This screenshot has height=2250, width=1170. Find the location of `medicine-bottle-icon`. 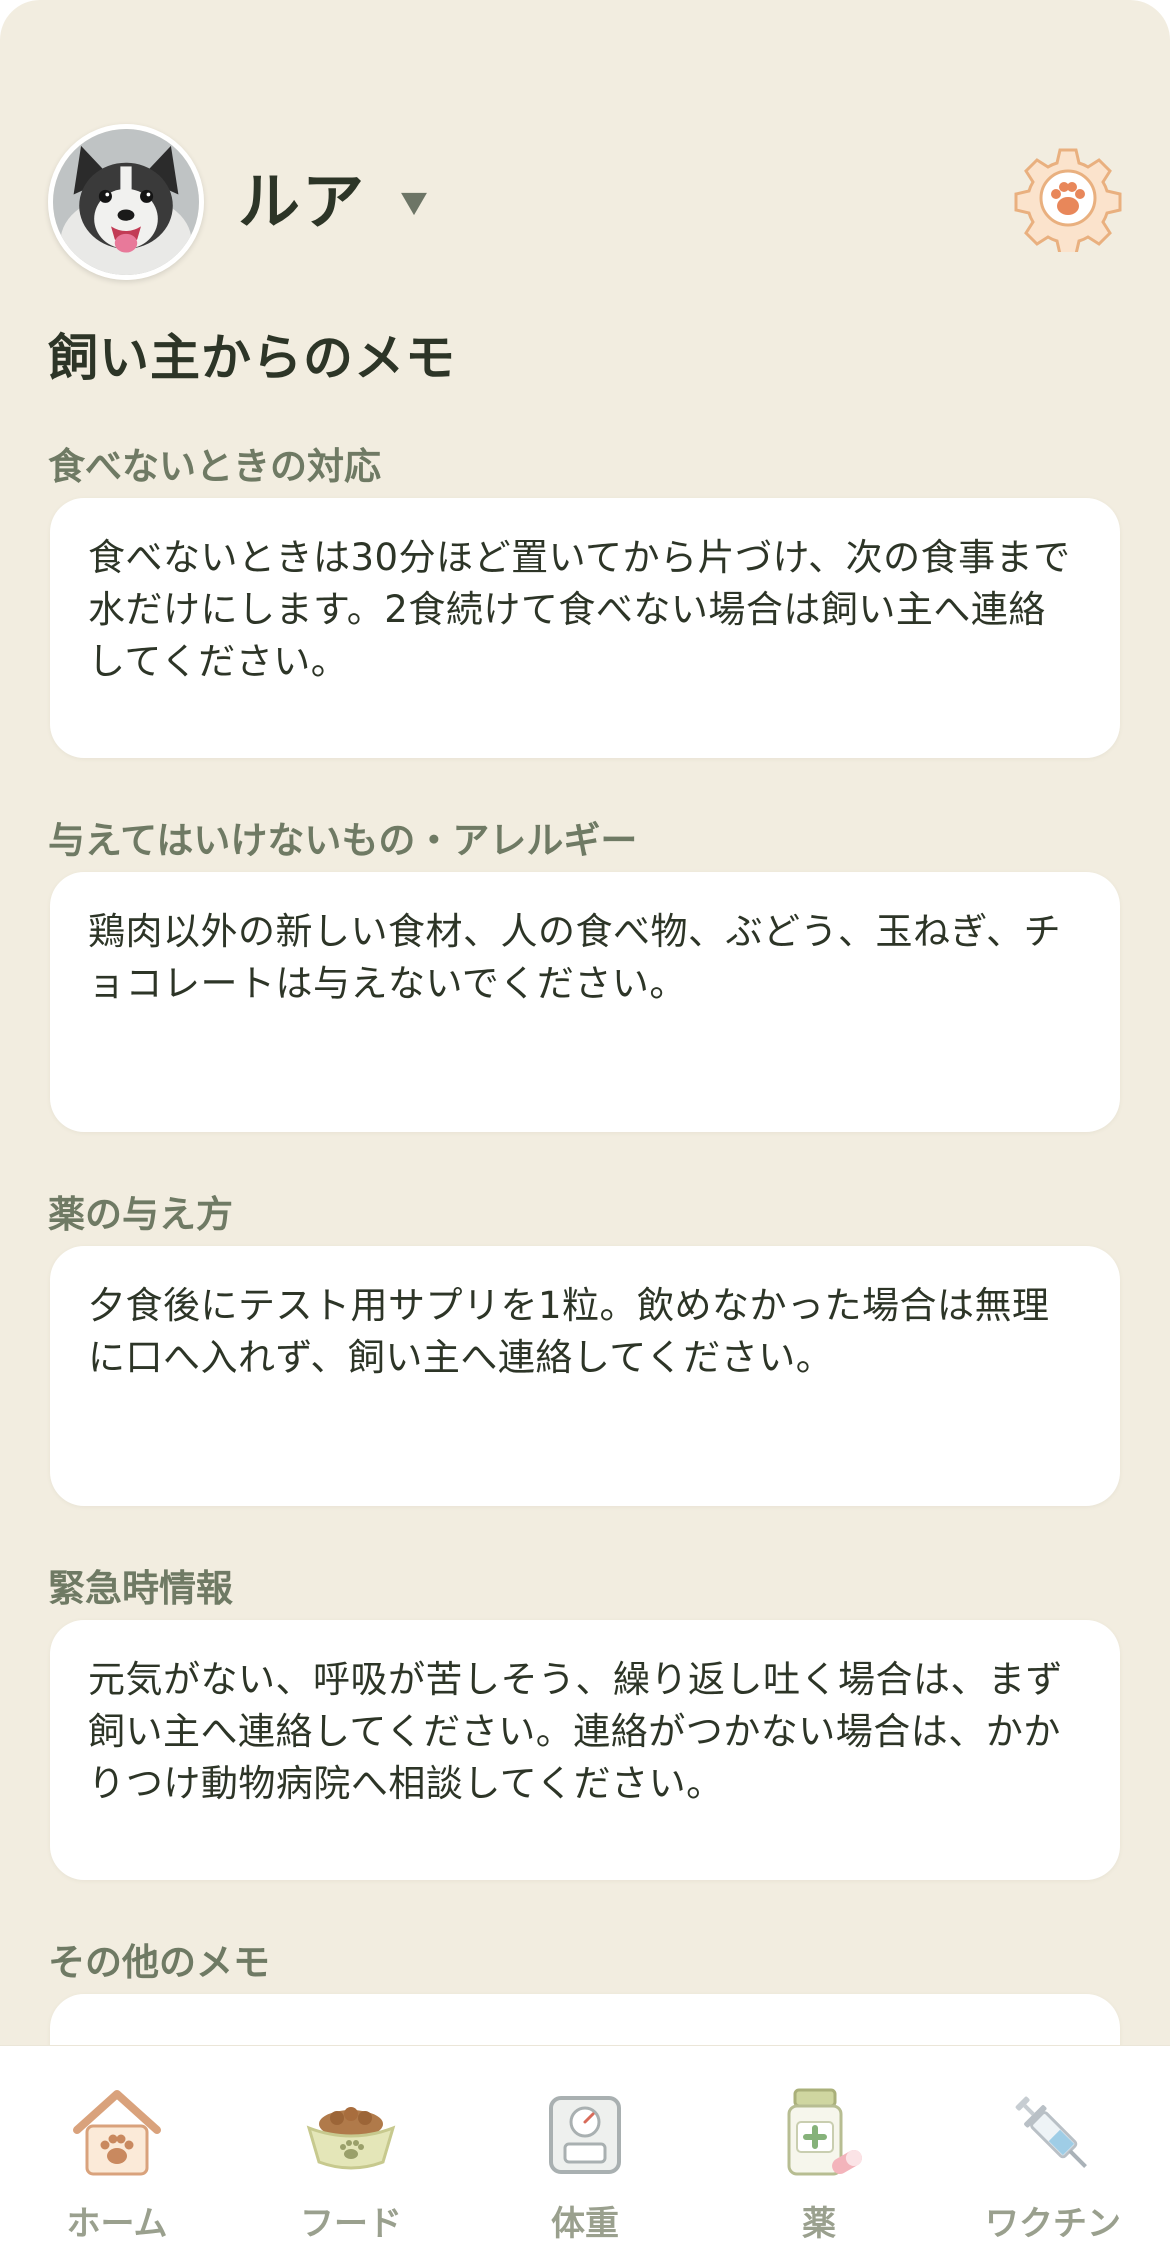

medicine-bottle-icon is located at coordinates (824, 2132).